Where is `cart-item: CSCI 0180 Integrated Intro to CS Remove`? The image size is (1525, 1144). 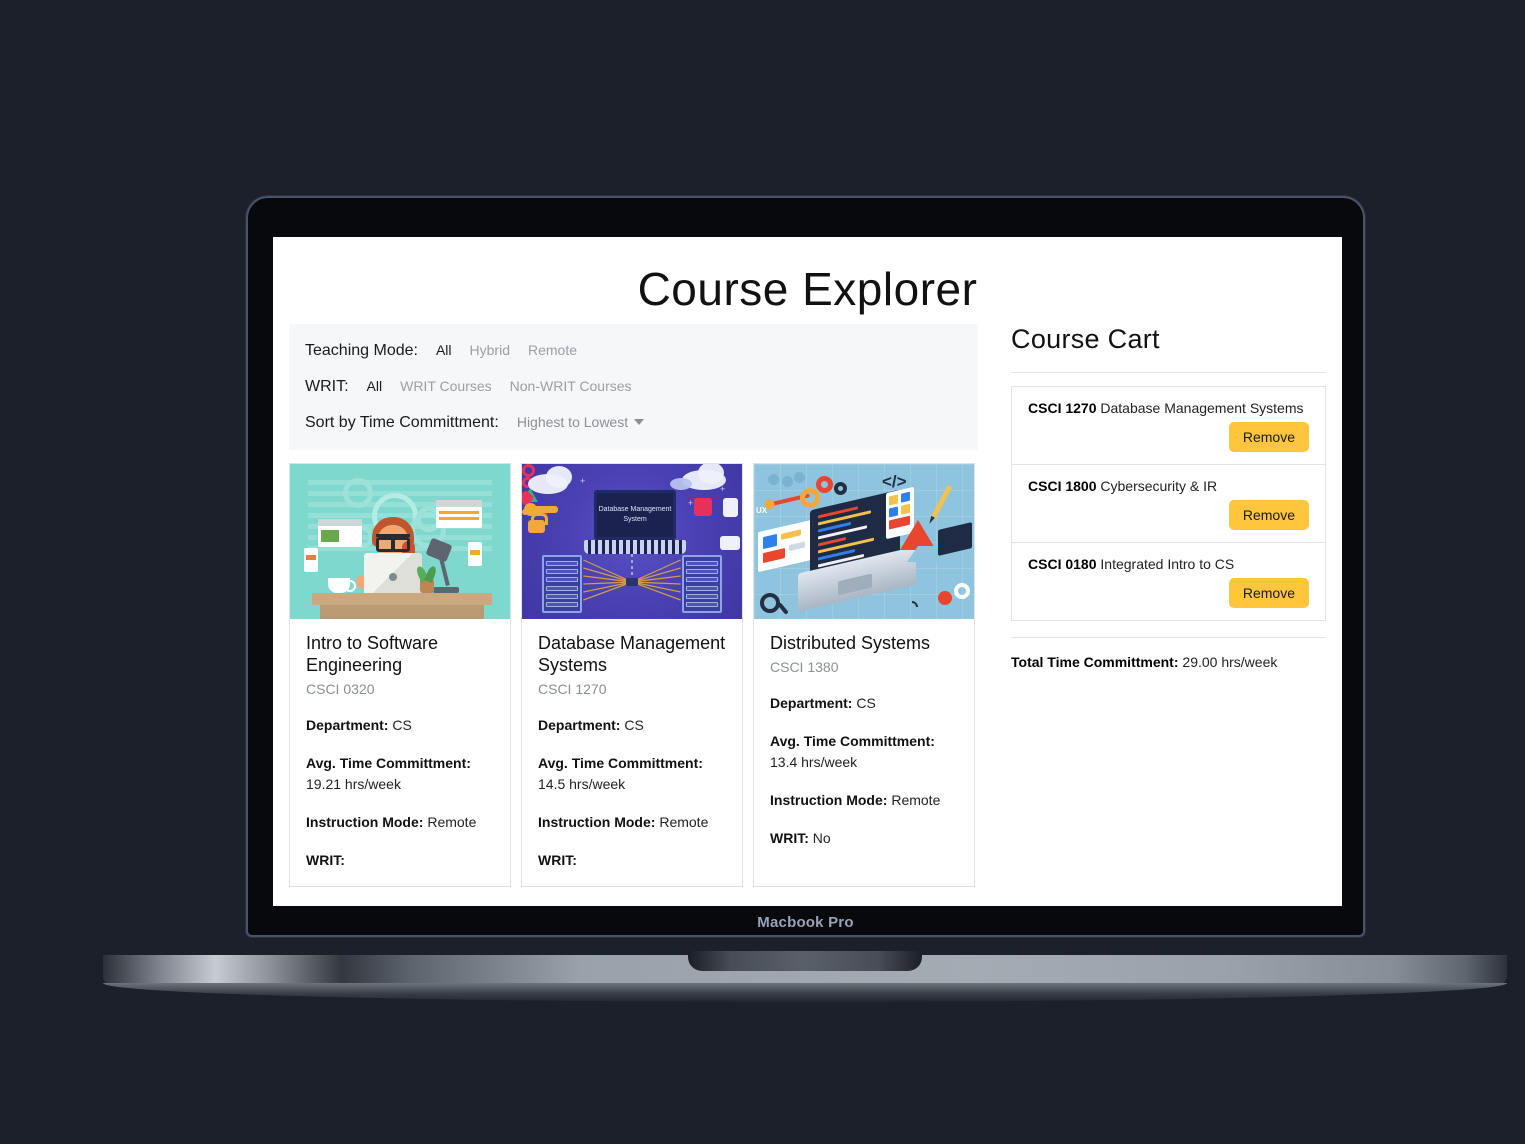 cart-item: CSCI 0180 Integrated Intro to CS Remove is located at coordinates (1168, 581).